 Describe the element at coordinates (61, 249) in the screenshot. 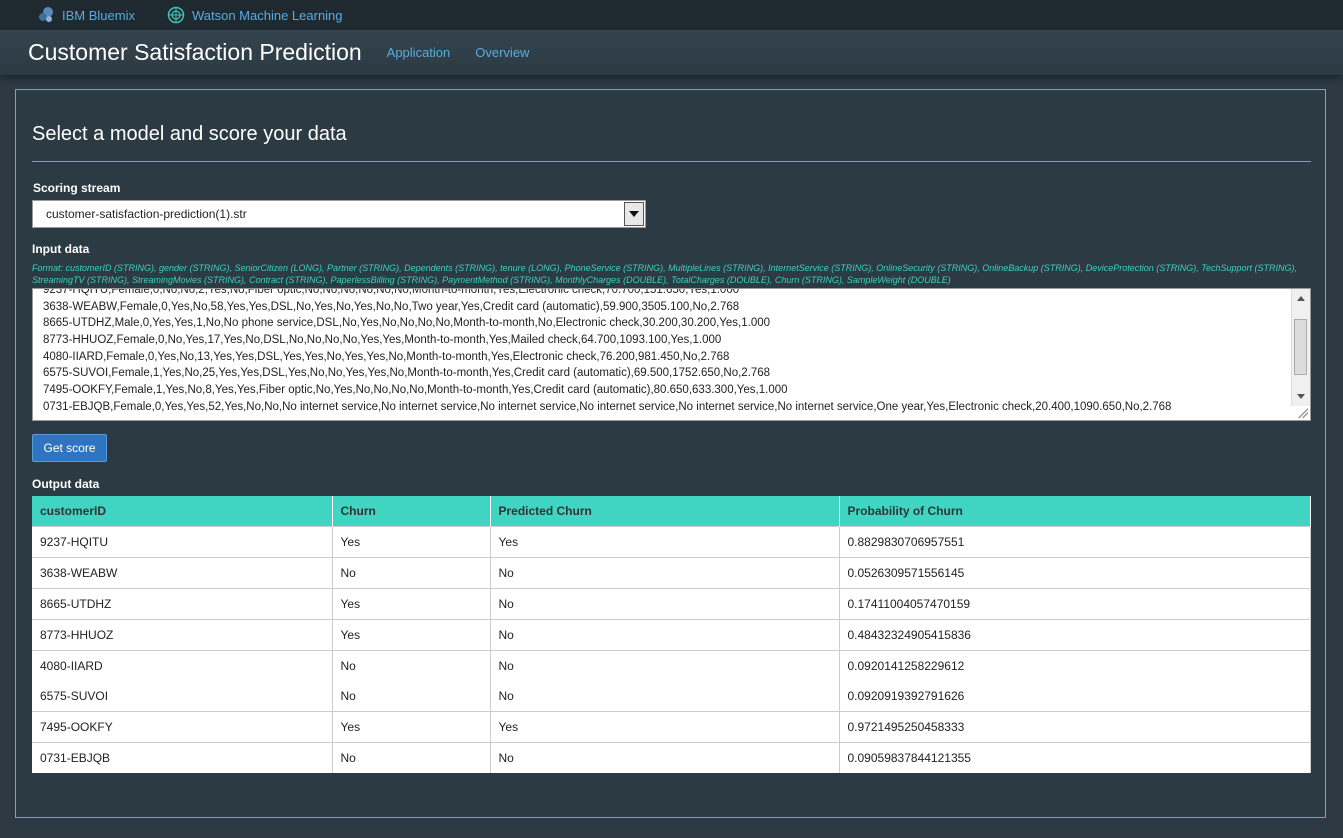

I see `input-data-label: Input data` at that location.